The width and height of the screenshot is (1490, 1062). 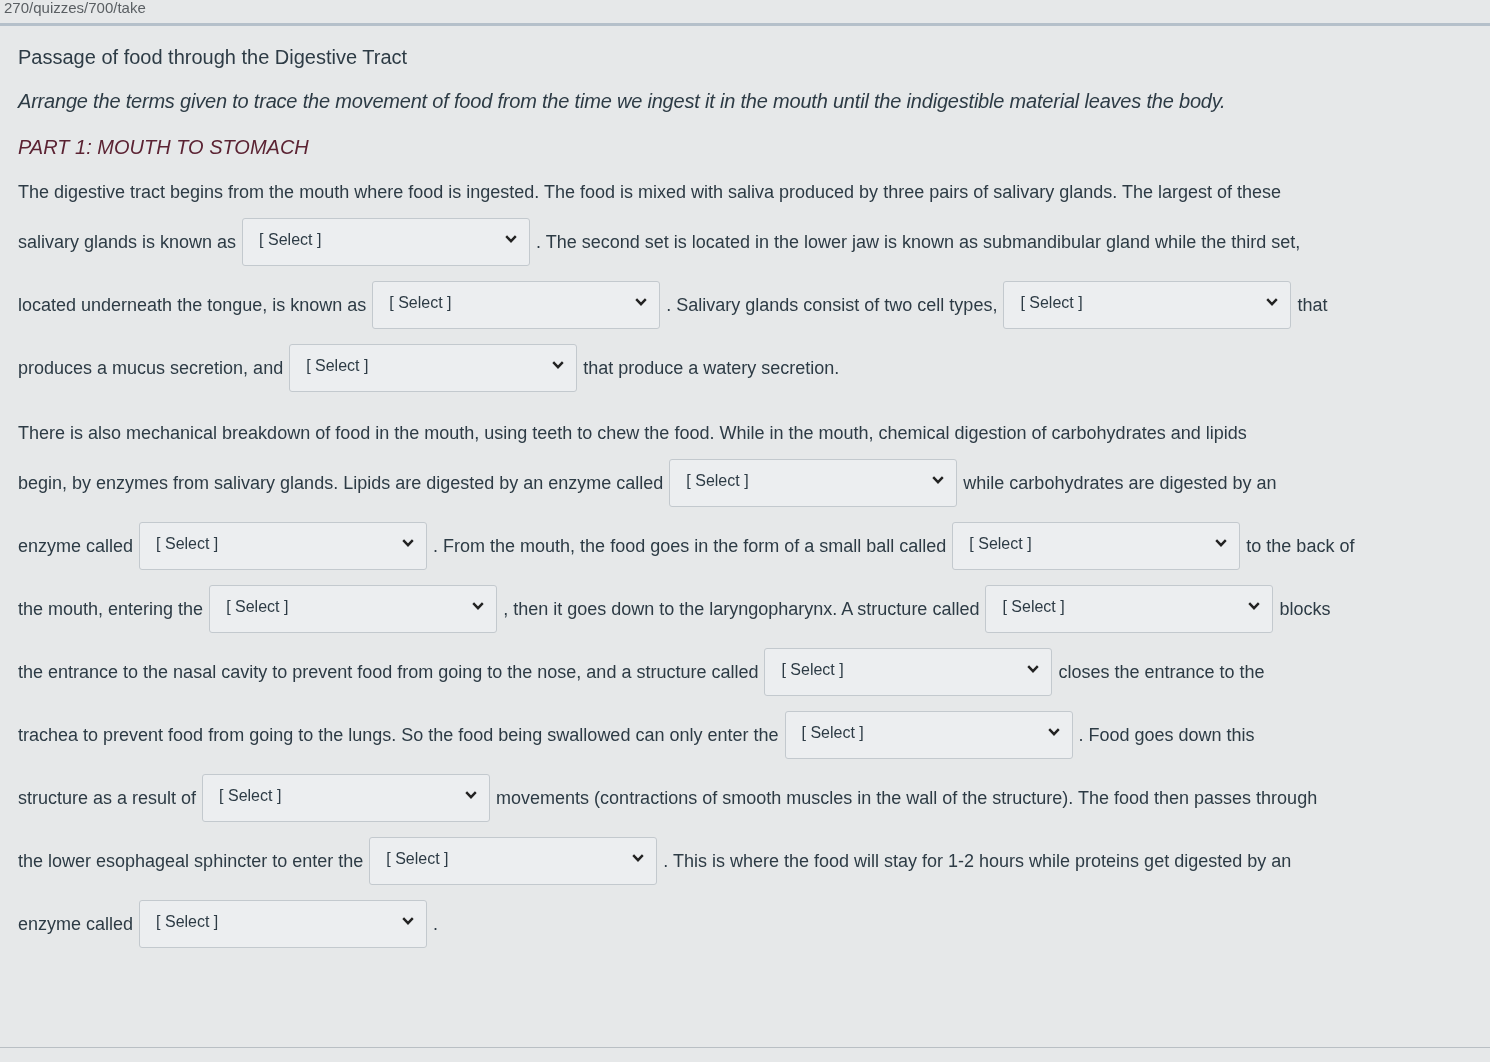 What do you see at coordinates (632, 433) in the screenshot?
I see `passage-text: There is also mechanical breakdown of food in the mouth, using teeth to chew the food. While in the mouth, chemical digestion of carbohydrates and lipids` at bounding box center [632, 433].